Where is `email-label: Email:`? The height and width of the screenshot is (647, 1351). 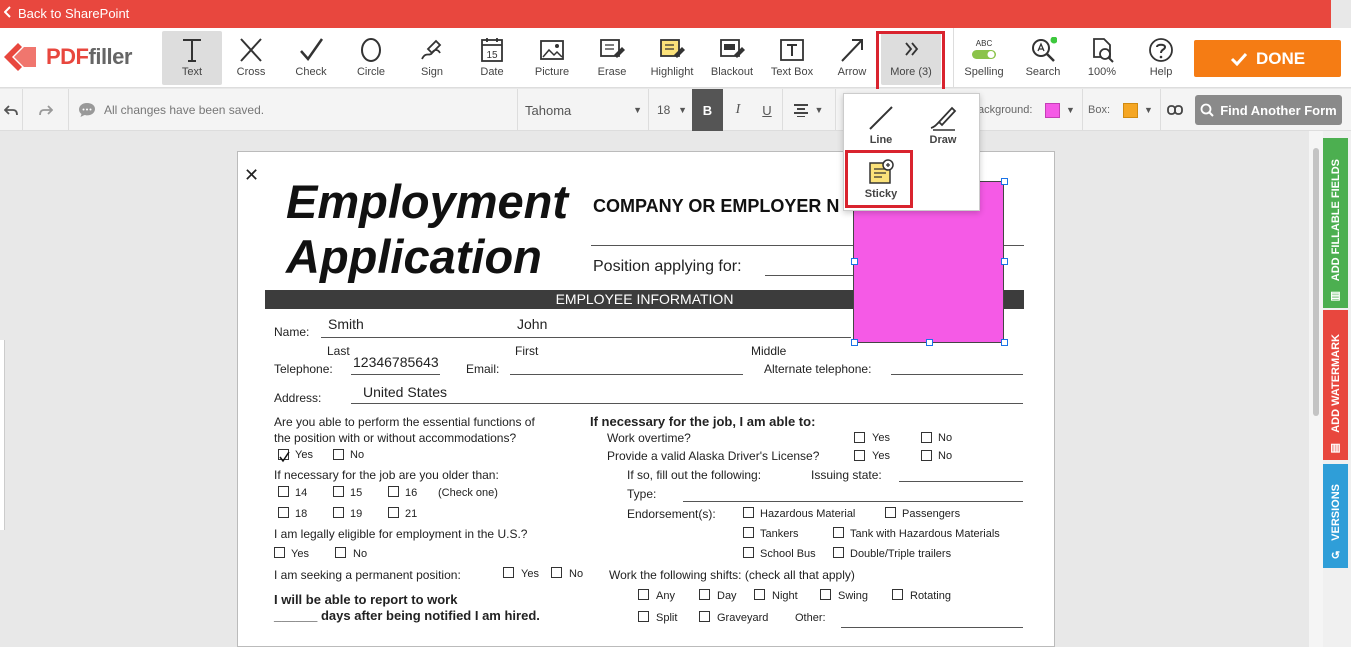
email-label: Email: is located at coordinates (483, 369).